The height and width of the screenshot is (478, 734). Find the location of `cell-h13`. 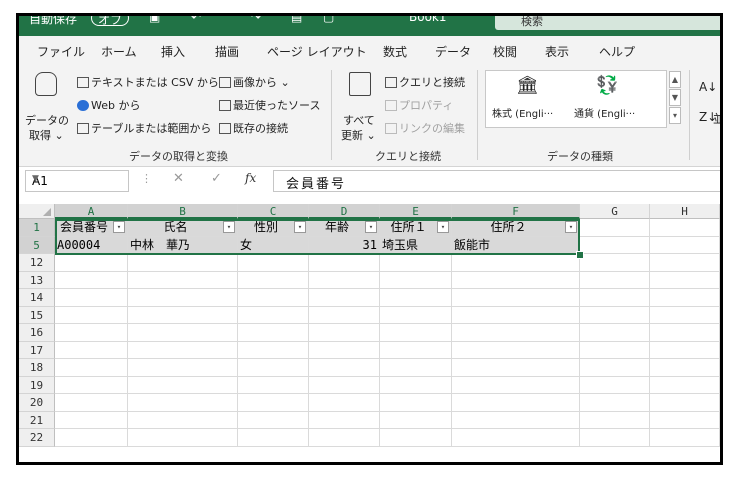

cell-h13 is located at coordinates (685, 280).